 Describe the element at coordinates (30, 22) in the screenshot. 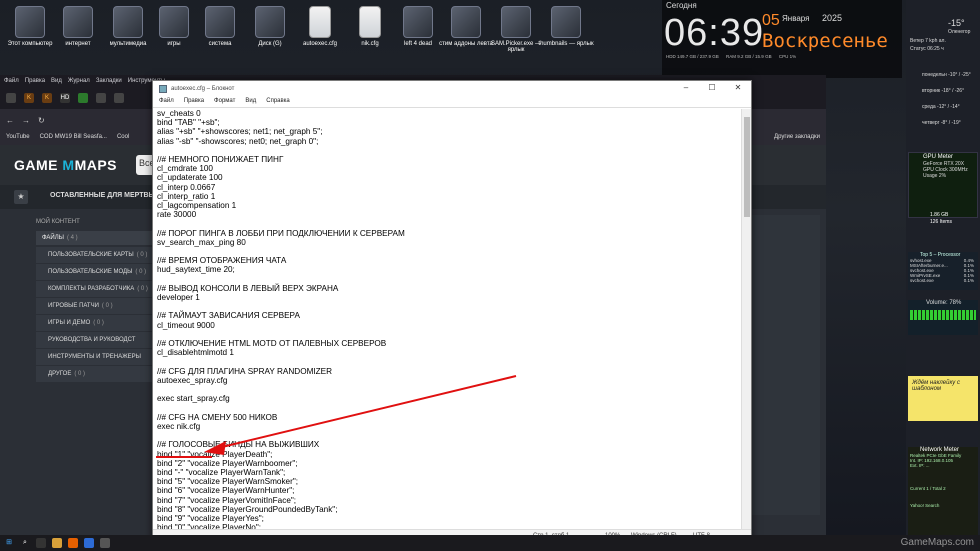

I see `computer-icon` at that location.